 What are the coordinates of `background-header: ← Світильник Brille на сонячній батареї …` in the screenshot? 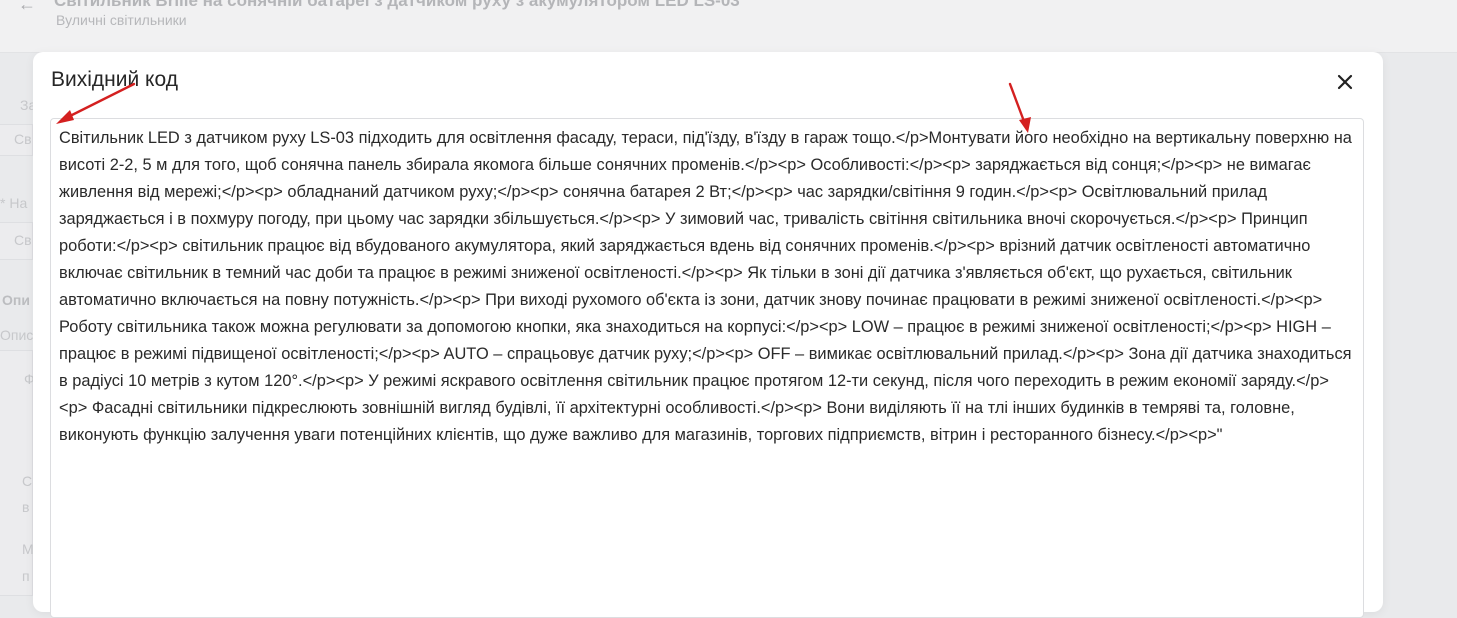 It's located at (728, 26).